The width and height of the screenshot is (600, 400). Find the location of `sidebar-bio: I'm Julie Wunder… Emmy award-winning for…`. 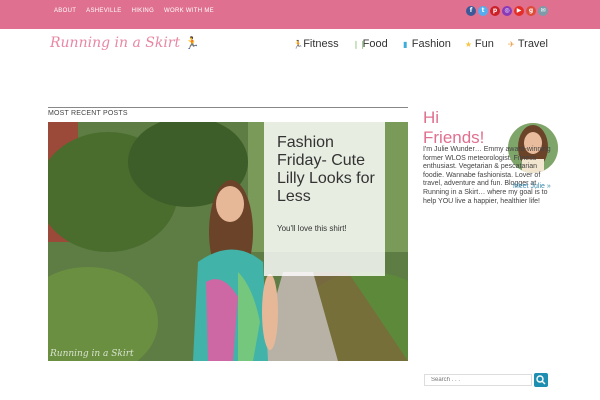

sidebar-bio: I'm Julie Wunder… Emmy award-winning for… is located at coordinates (487, 175).